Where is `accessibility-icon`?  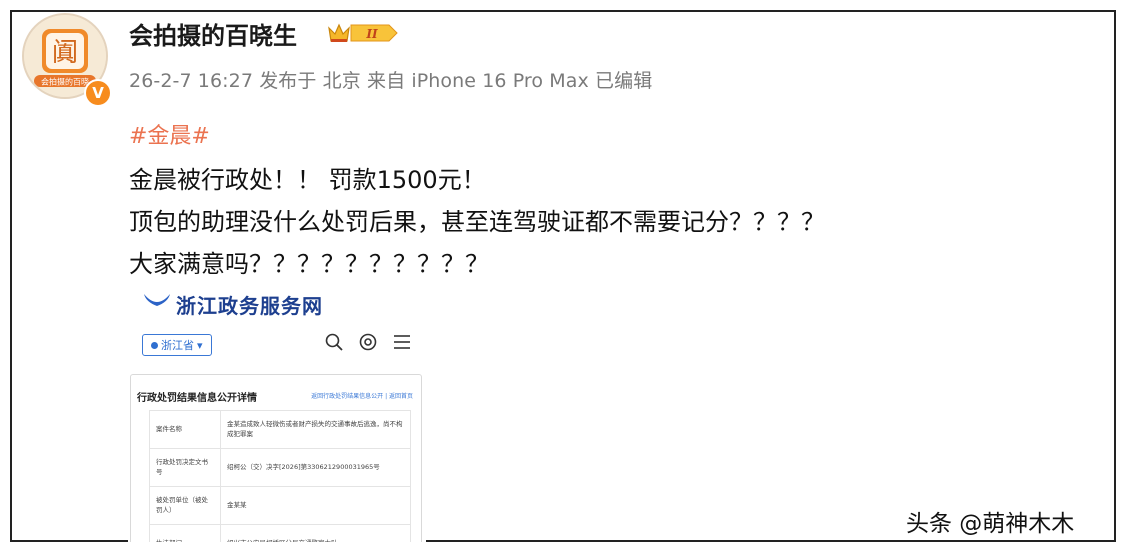 accessibility-icon is located at coordinates (368, 342).